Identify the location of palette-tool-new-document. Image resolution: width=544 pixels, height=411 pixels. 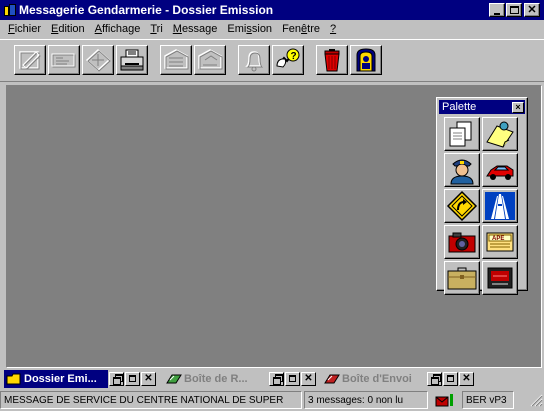
(462, 134).